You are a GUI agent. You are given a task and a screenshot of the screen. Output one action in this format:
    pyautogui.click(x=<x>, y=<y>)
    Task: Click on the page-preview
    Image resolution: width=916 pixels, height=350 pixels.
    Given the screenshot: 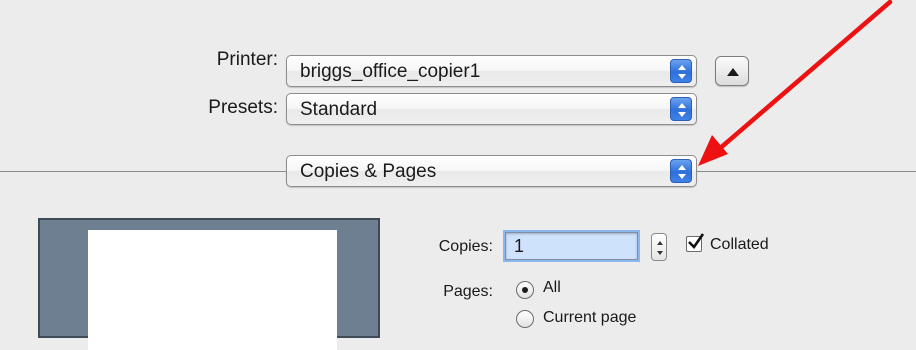 What is the action you would take?
    pyautogui.click(x=209, y=284)
    